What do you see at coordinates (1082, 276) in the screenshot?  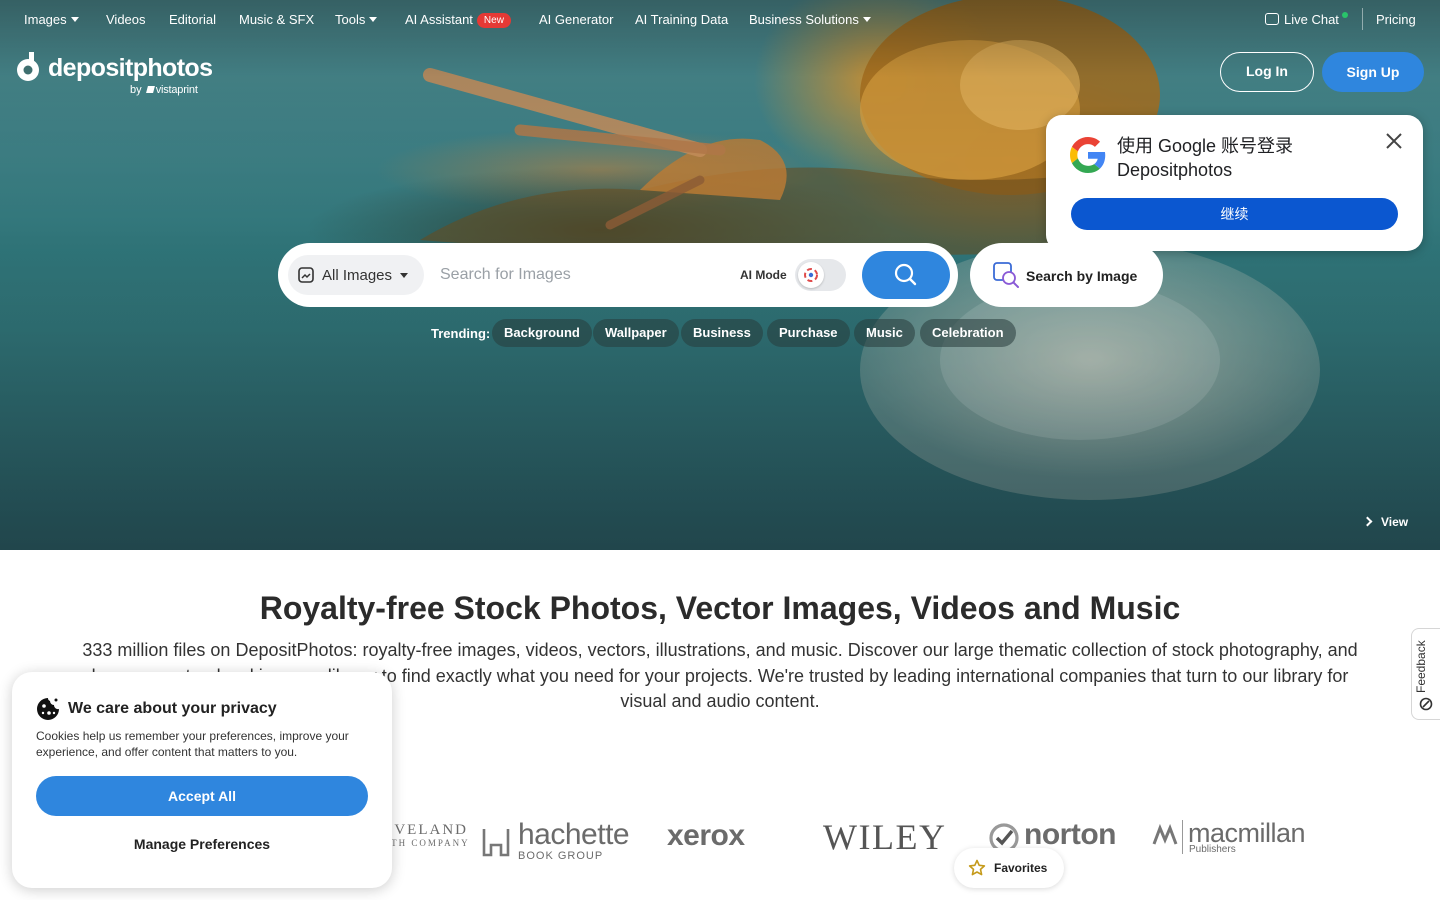 I see `search-by-image-label: Search by Image` at bounding box center [1082, 276].